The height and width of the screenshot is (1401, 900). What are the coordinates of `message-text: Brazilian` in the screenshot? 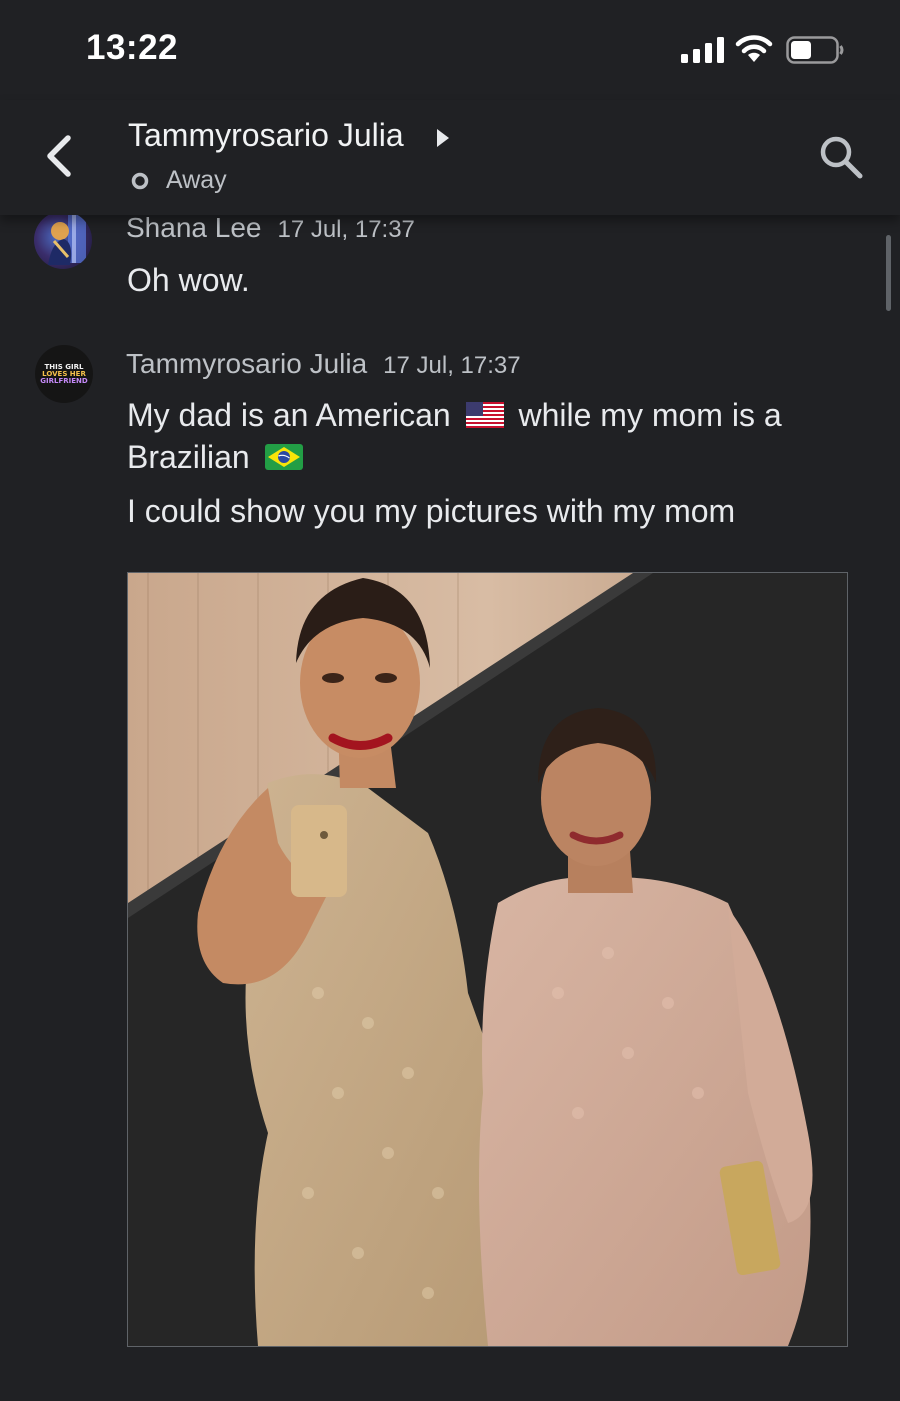 It's located at (218, 457).